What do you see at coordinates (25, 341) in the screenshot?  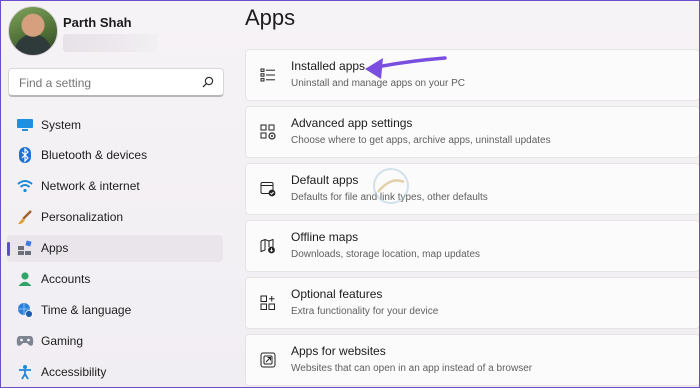 I see `gamepad-icon` at bounding box center [25, 341].